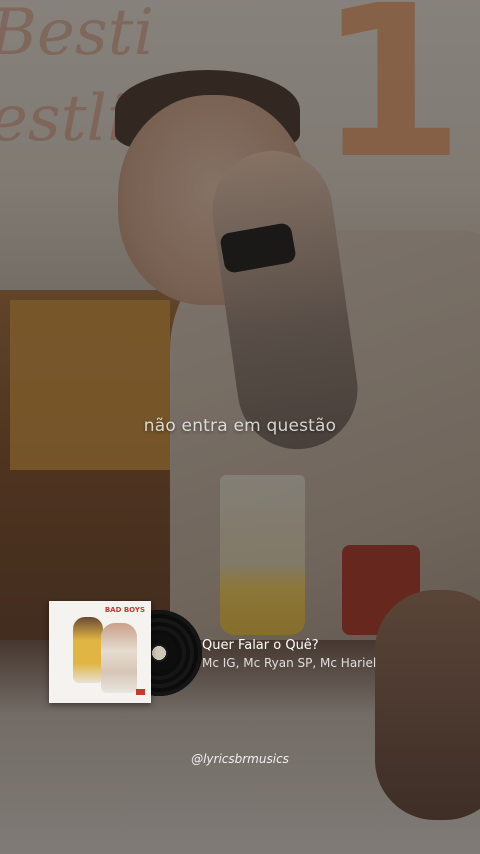 The height and width of the screenshot is (854, 480). What do you see at coordinates (289, 663) in the screenshot?
I see `song-artists: Mc IG, Mc Ryan SP, Mc Hariel` at bounding box center [289, 663].